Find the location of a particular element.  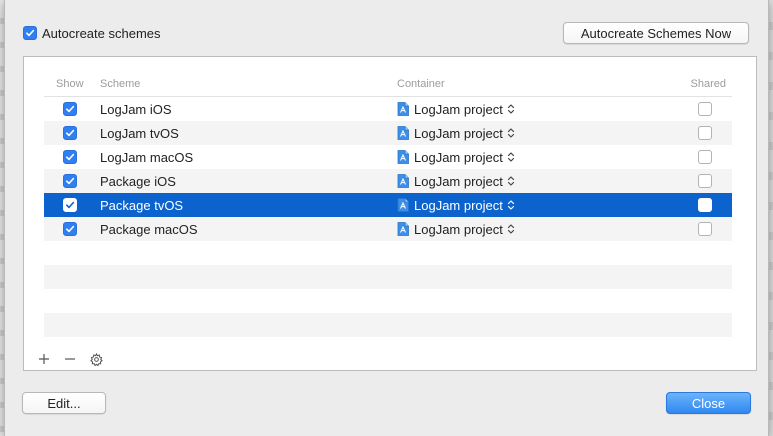

autocreate-schemes-now-button: Autocreate Schemes Now is located at coordinates (656, 33).